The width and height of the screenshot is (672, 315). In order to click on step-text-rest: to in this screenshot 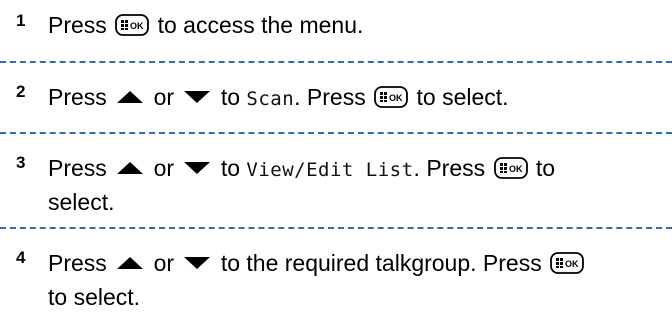, I will do `click(545, 168)`.